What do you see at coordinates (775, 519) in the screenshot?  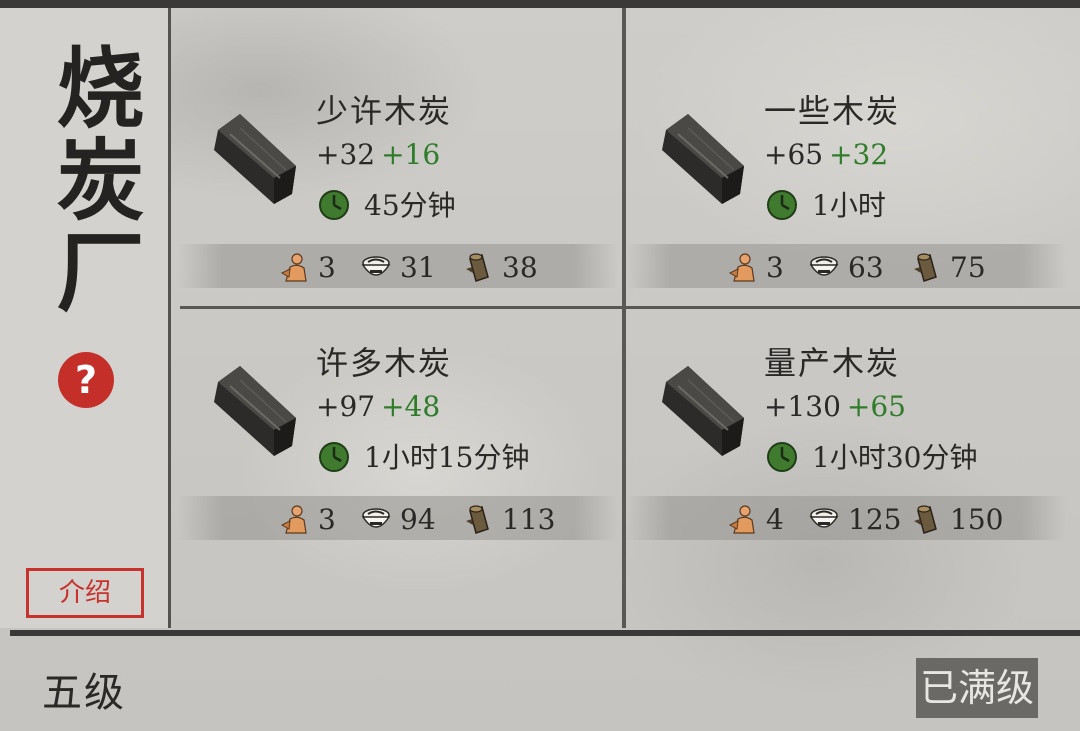 I see `worker-count: 4` at bounding box center [775, 519].